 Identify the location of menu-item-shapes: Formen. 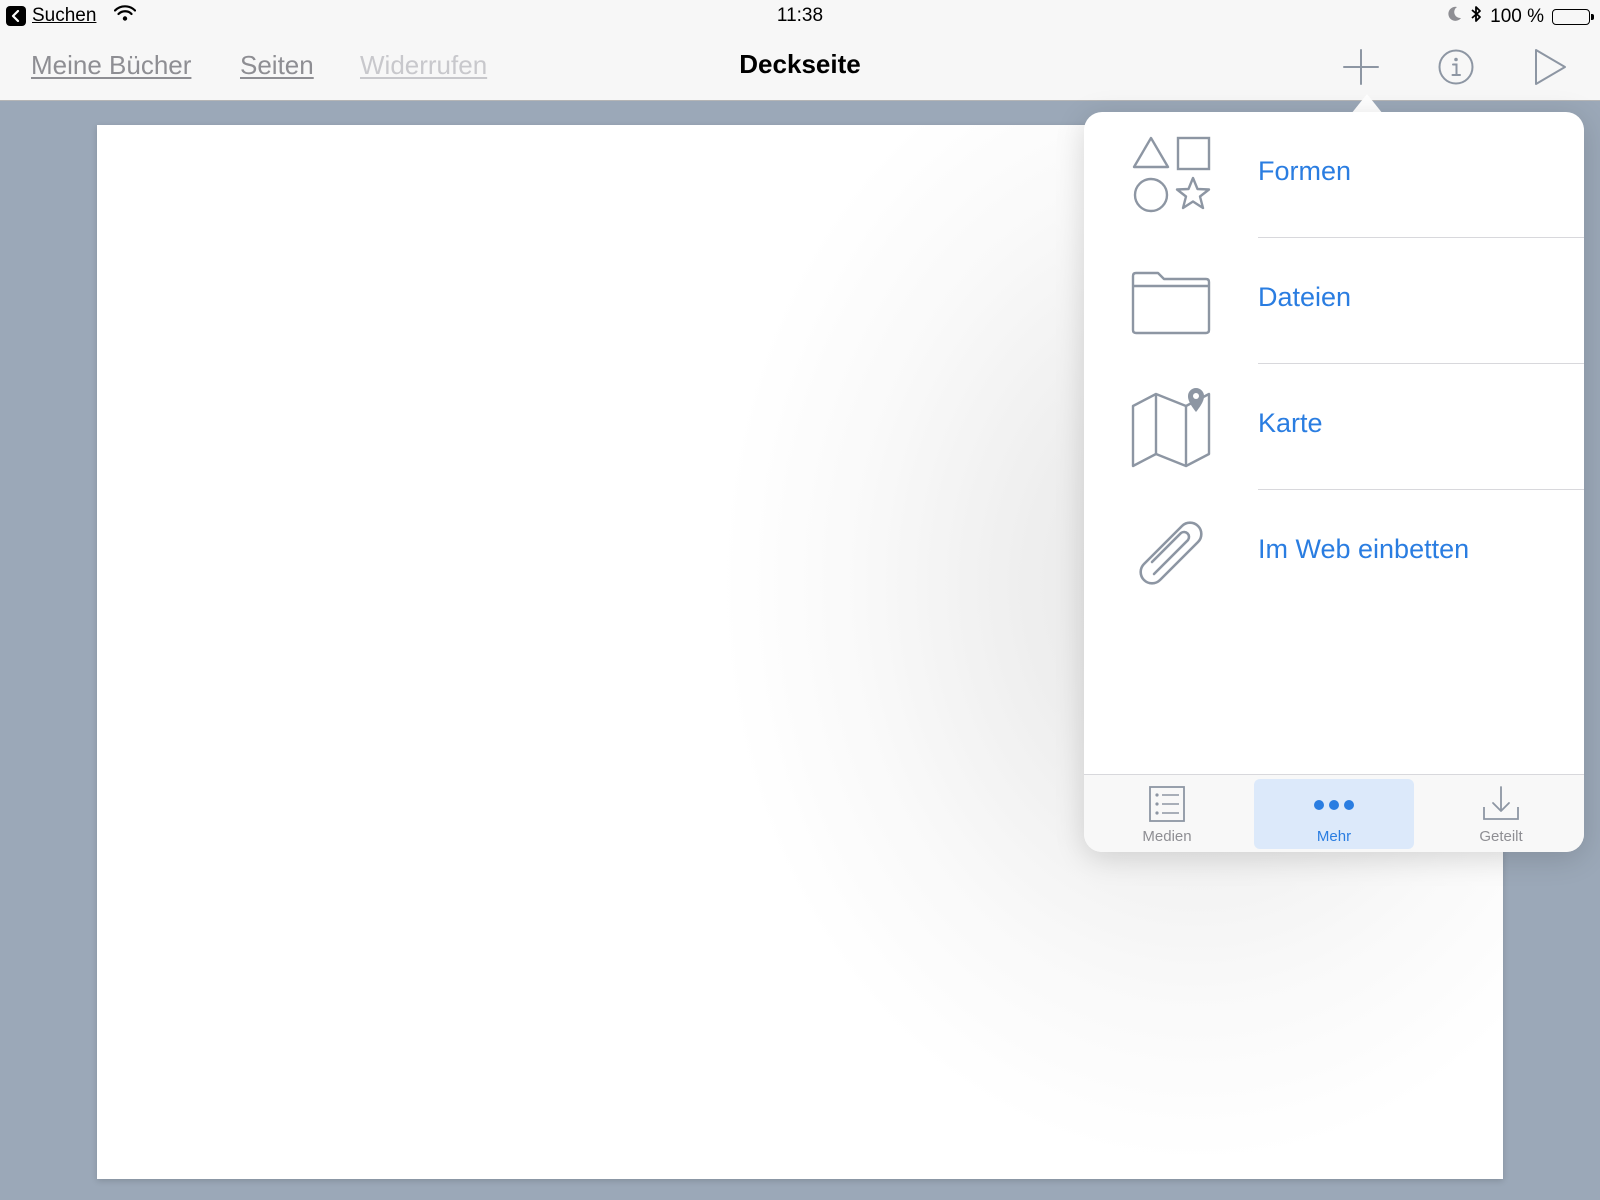
(1334, 175).